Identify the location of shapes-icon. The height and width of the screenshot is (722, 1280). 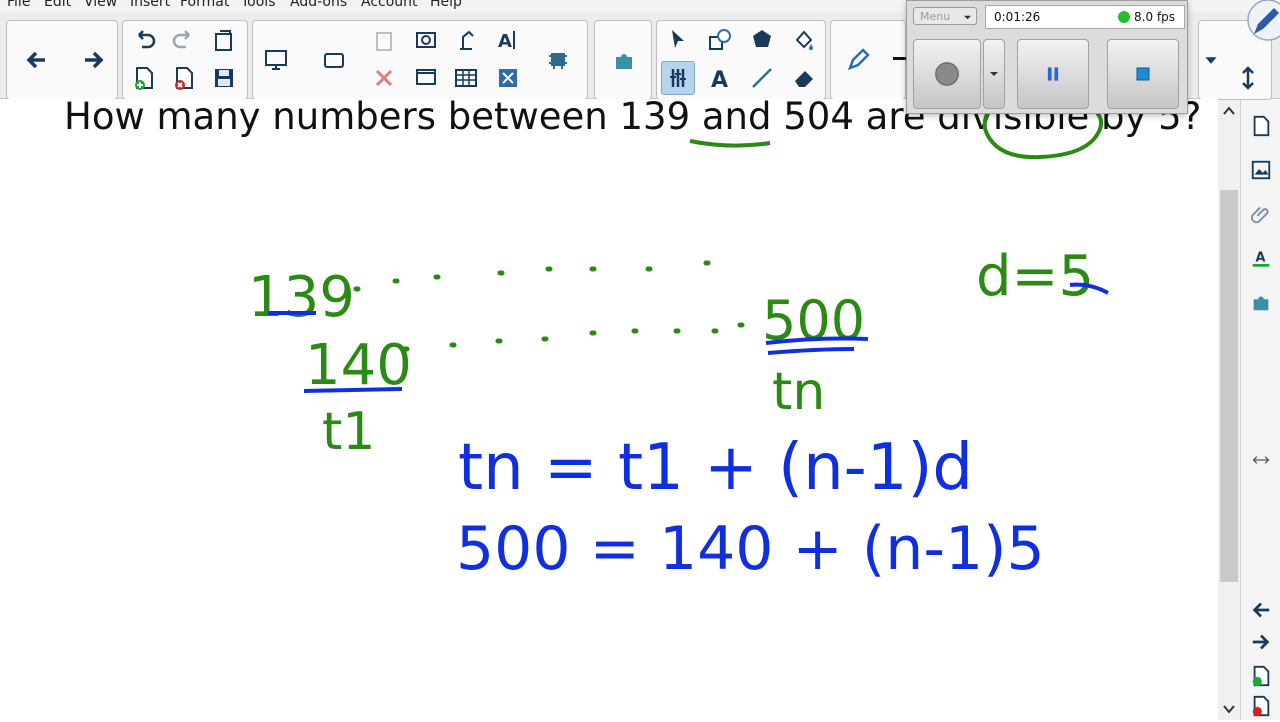
(720, 39).